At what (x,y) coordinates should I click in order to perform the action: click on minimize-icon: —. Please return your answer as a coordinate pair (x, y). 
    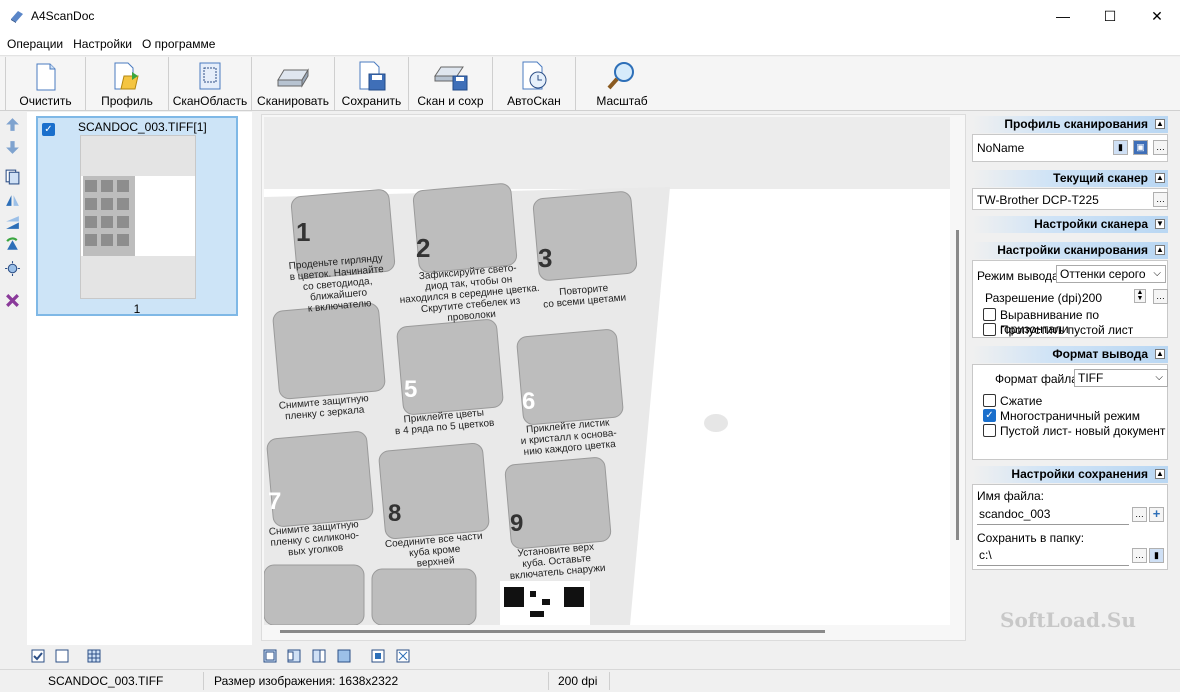
    Looking at the image, I should click on (1063, 16).